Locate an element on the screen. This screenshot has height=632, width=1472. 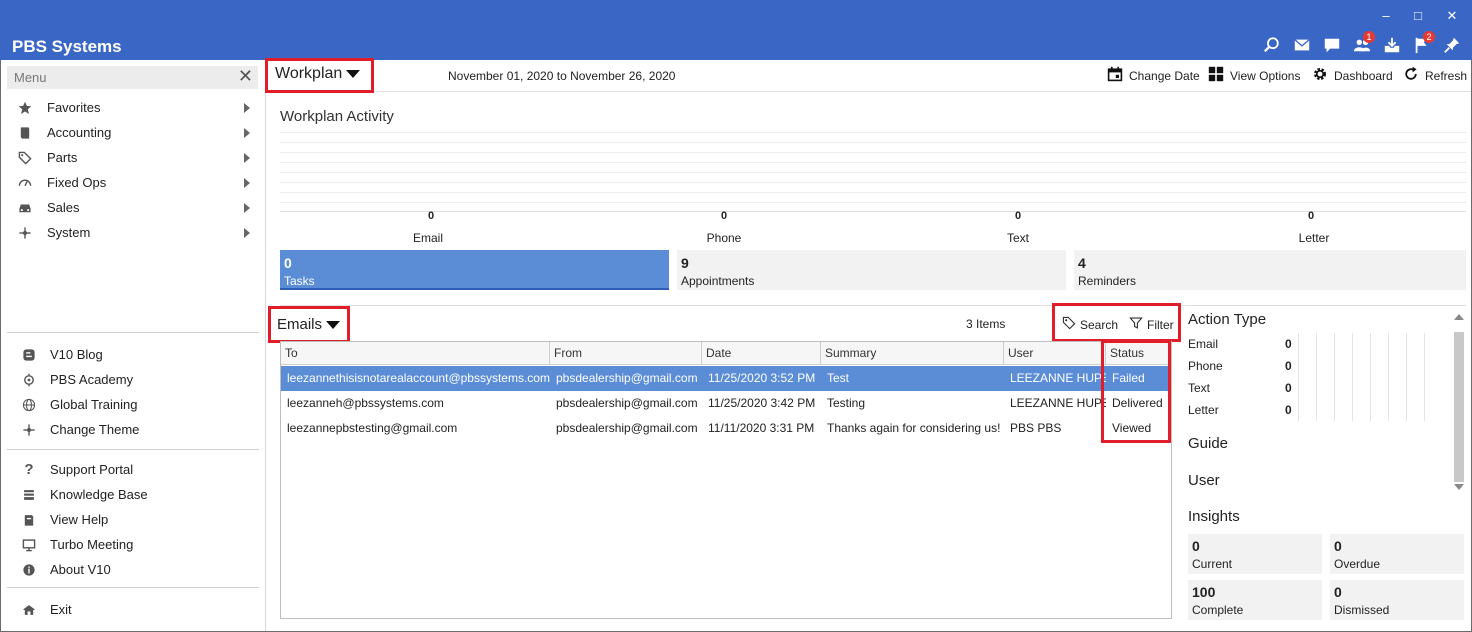
sidebar-item-label: Sales is located at coordinates (63, 207).